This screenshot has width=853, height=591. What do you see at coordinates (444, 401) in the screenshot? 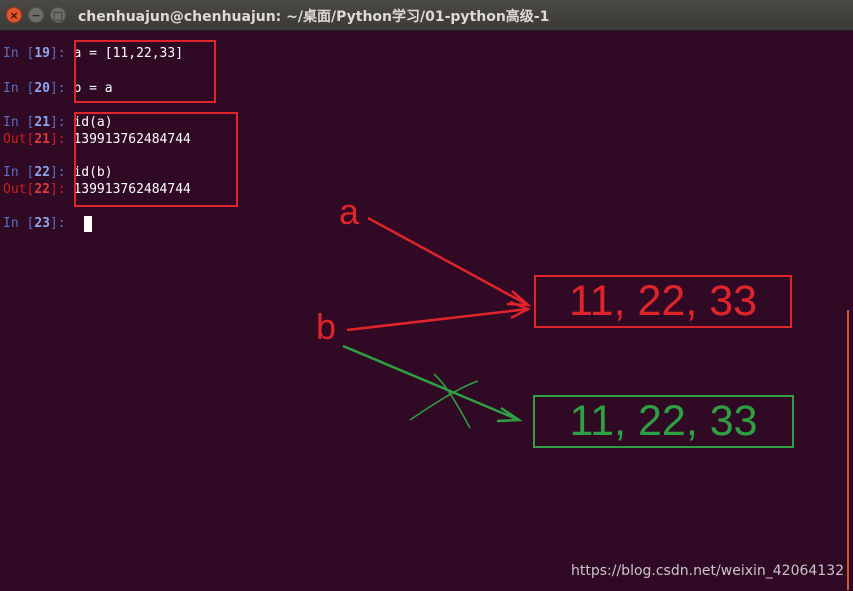
I see `cross-out-mark` at bounding box center [444, 401].